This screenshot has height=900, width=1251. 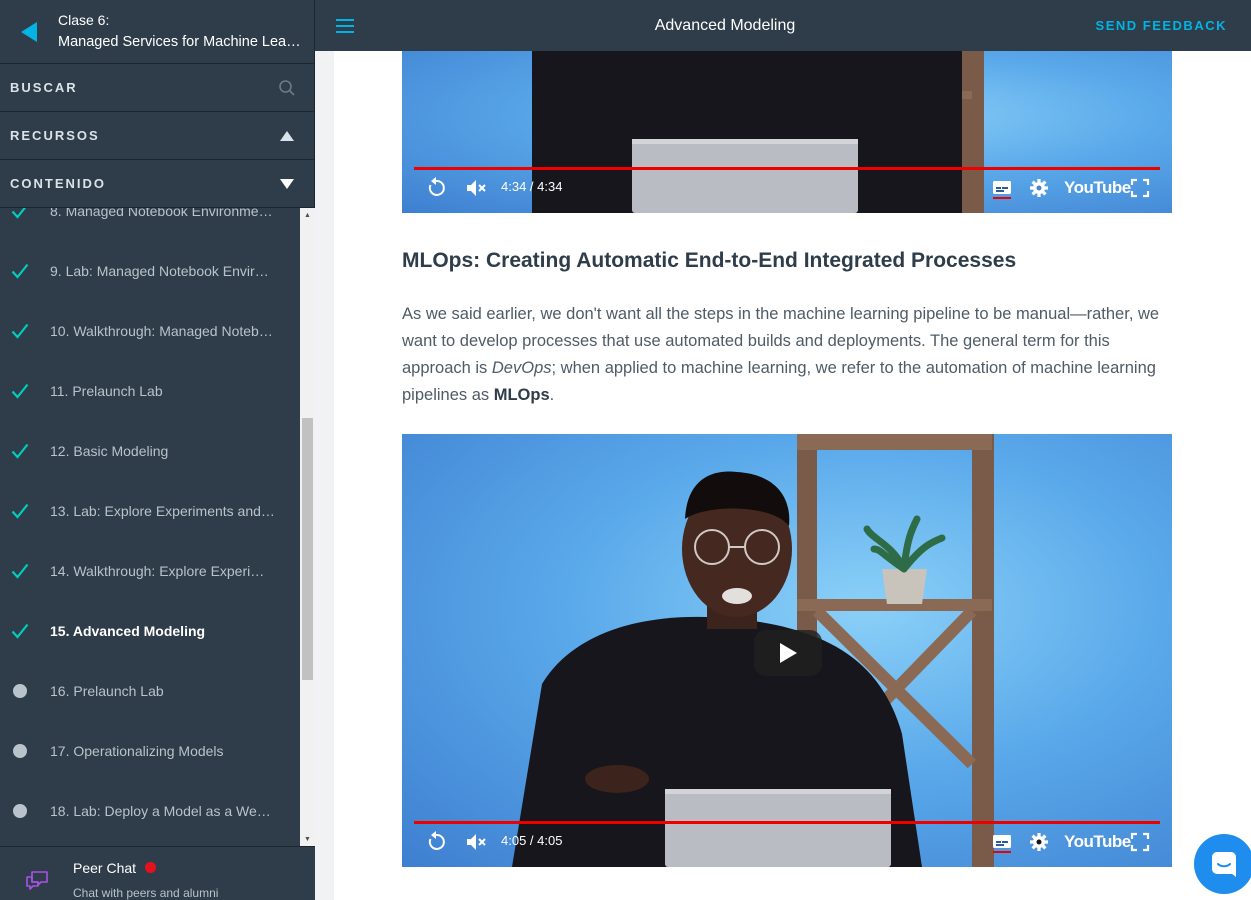 I want to click on lesson-label: 18. Lab: Deploy a Model as a Web Service, so click(x=162, y=811).